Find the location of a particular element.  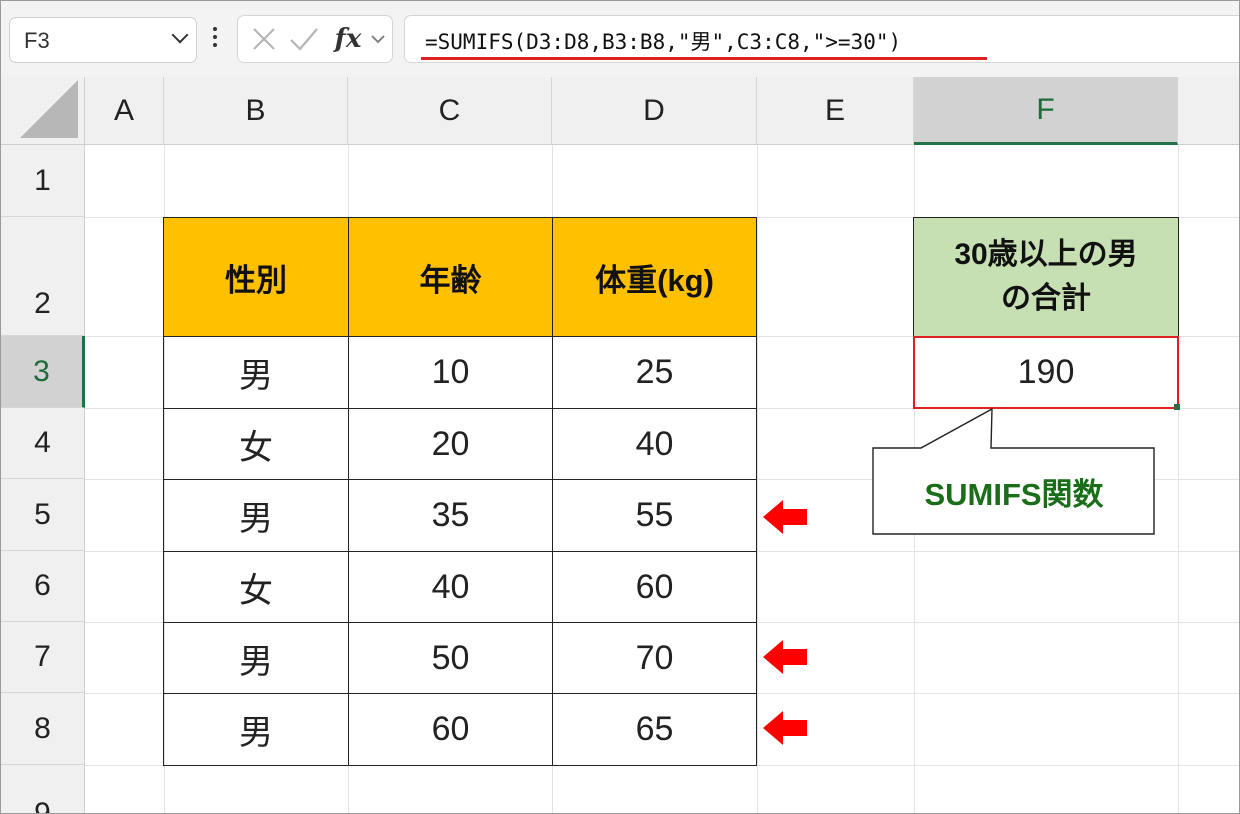

summary-label-cell: 30歳以上の男 の合計 is located at coordinates (1046, 277).